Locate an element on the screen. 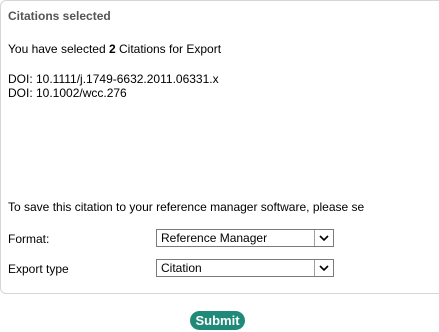 This screenshot has width=439, height=332. selected-summary: You have selected 2 Citations for Export is located at coordinates (114, 49).